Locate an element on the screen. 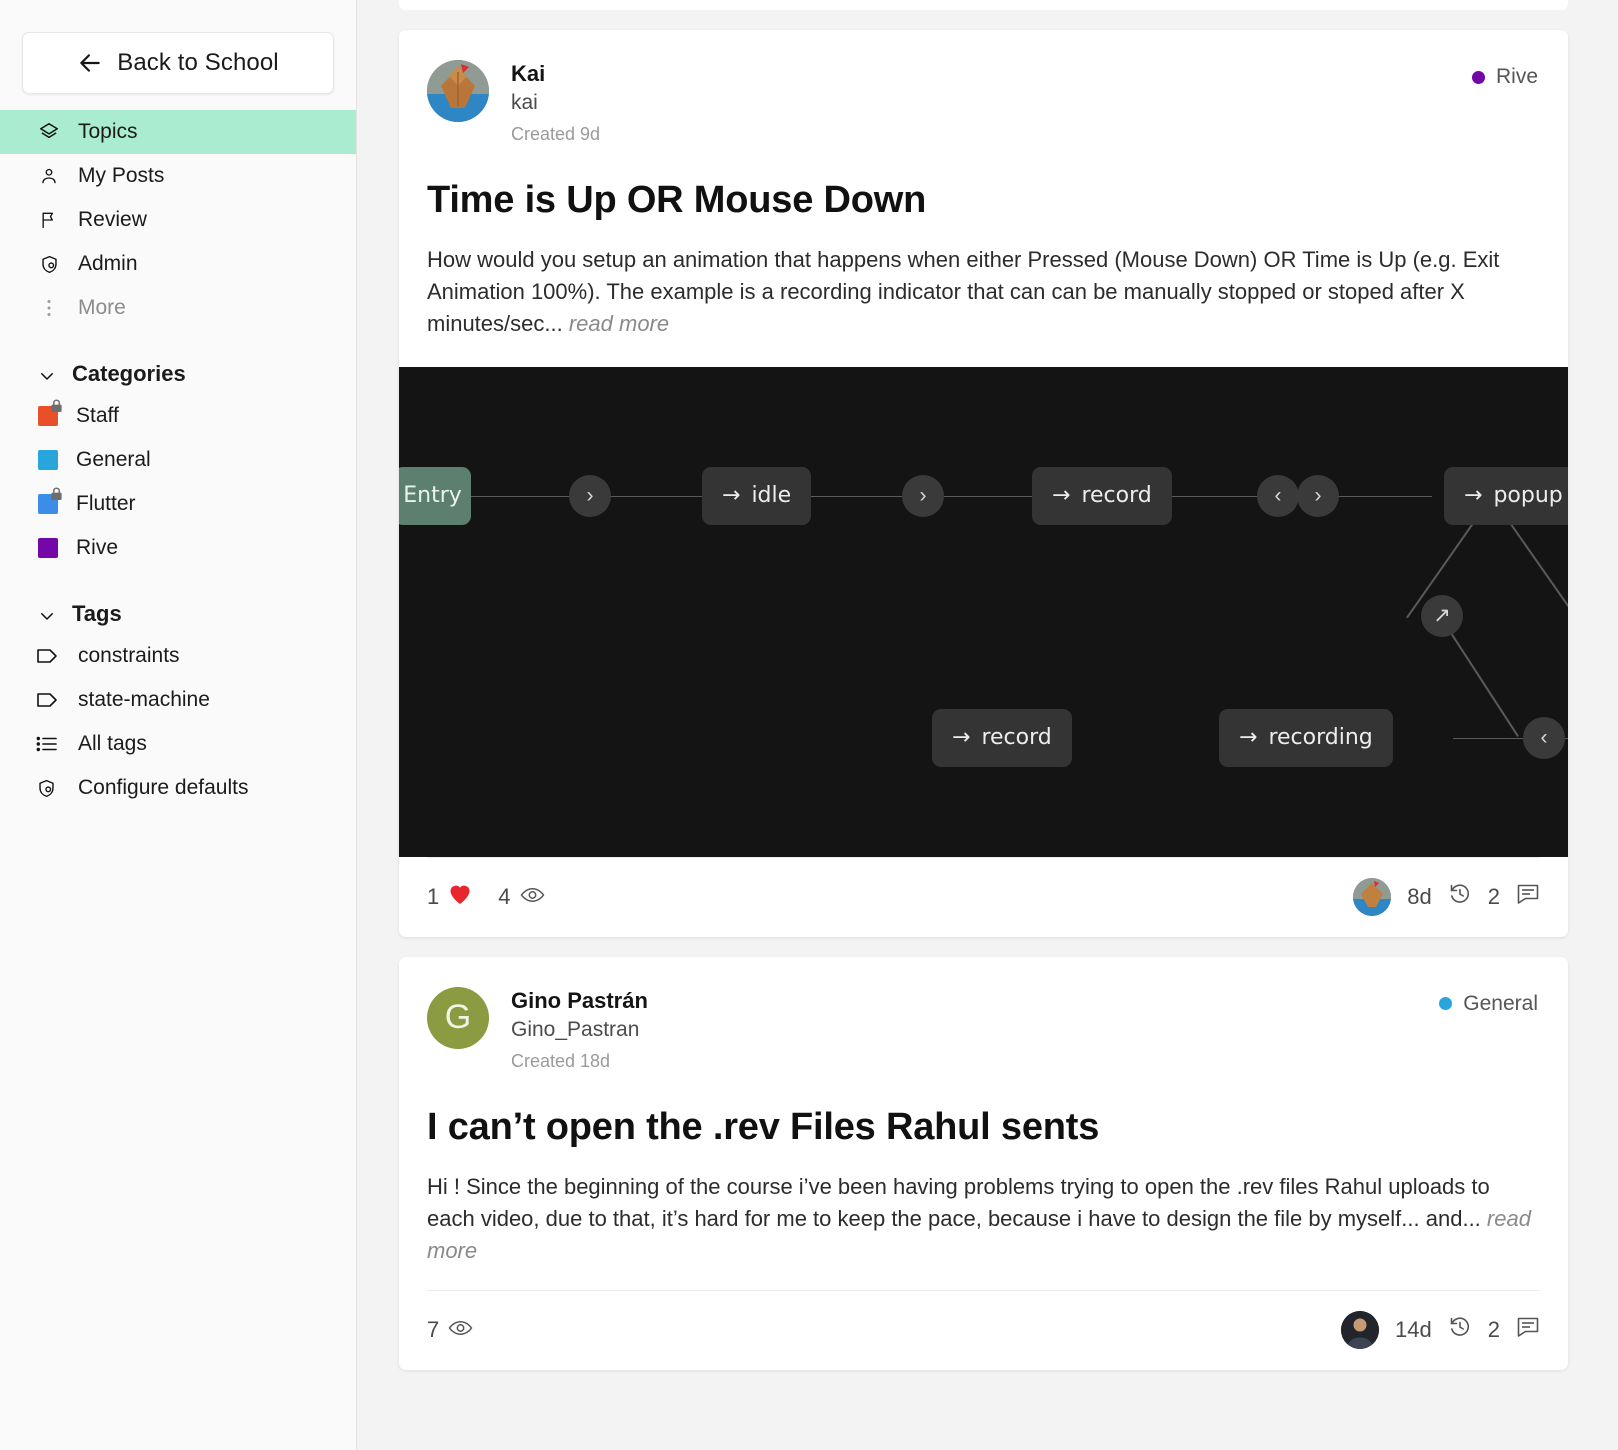 The height and width of the screenshot is (1450, 1618). author-name: Kai is located at coordinates (528, 73).